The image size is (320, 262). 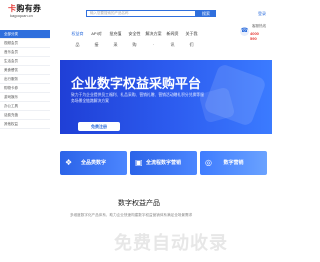 I want to click on watermark-text: 免费自动收录, so click(x=171, y=243).